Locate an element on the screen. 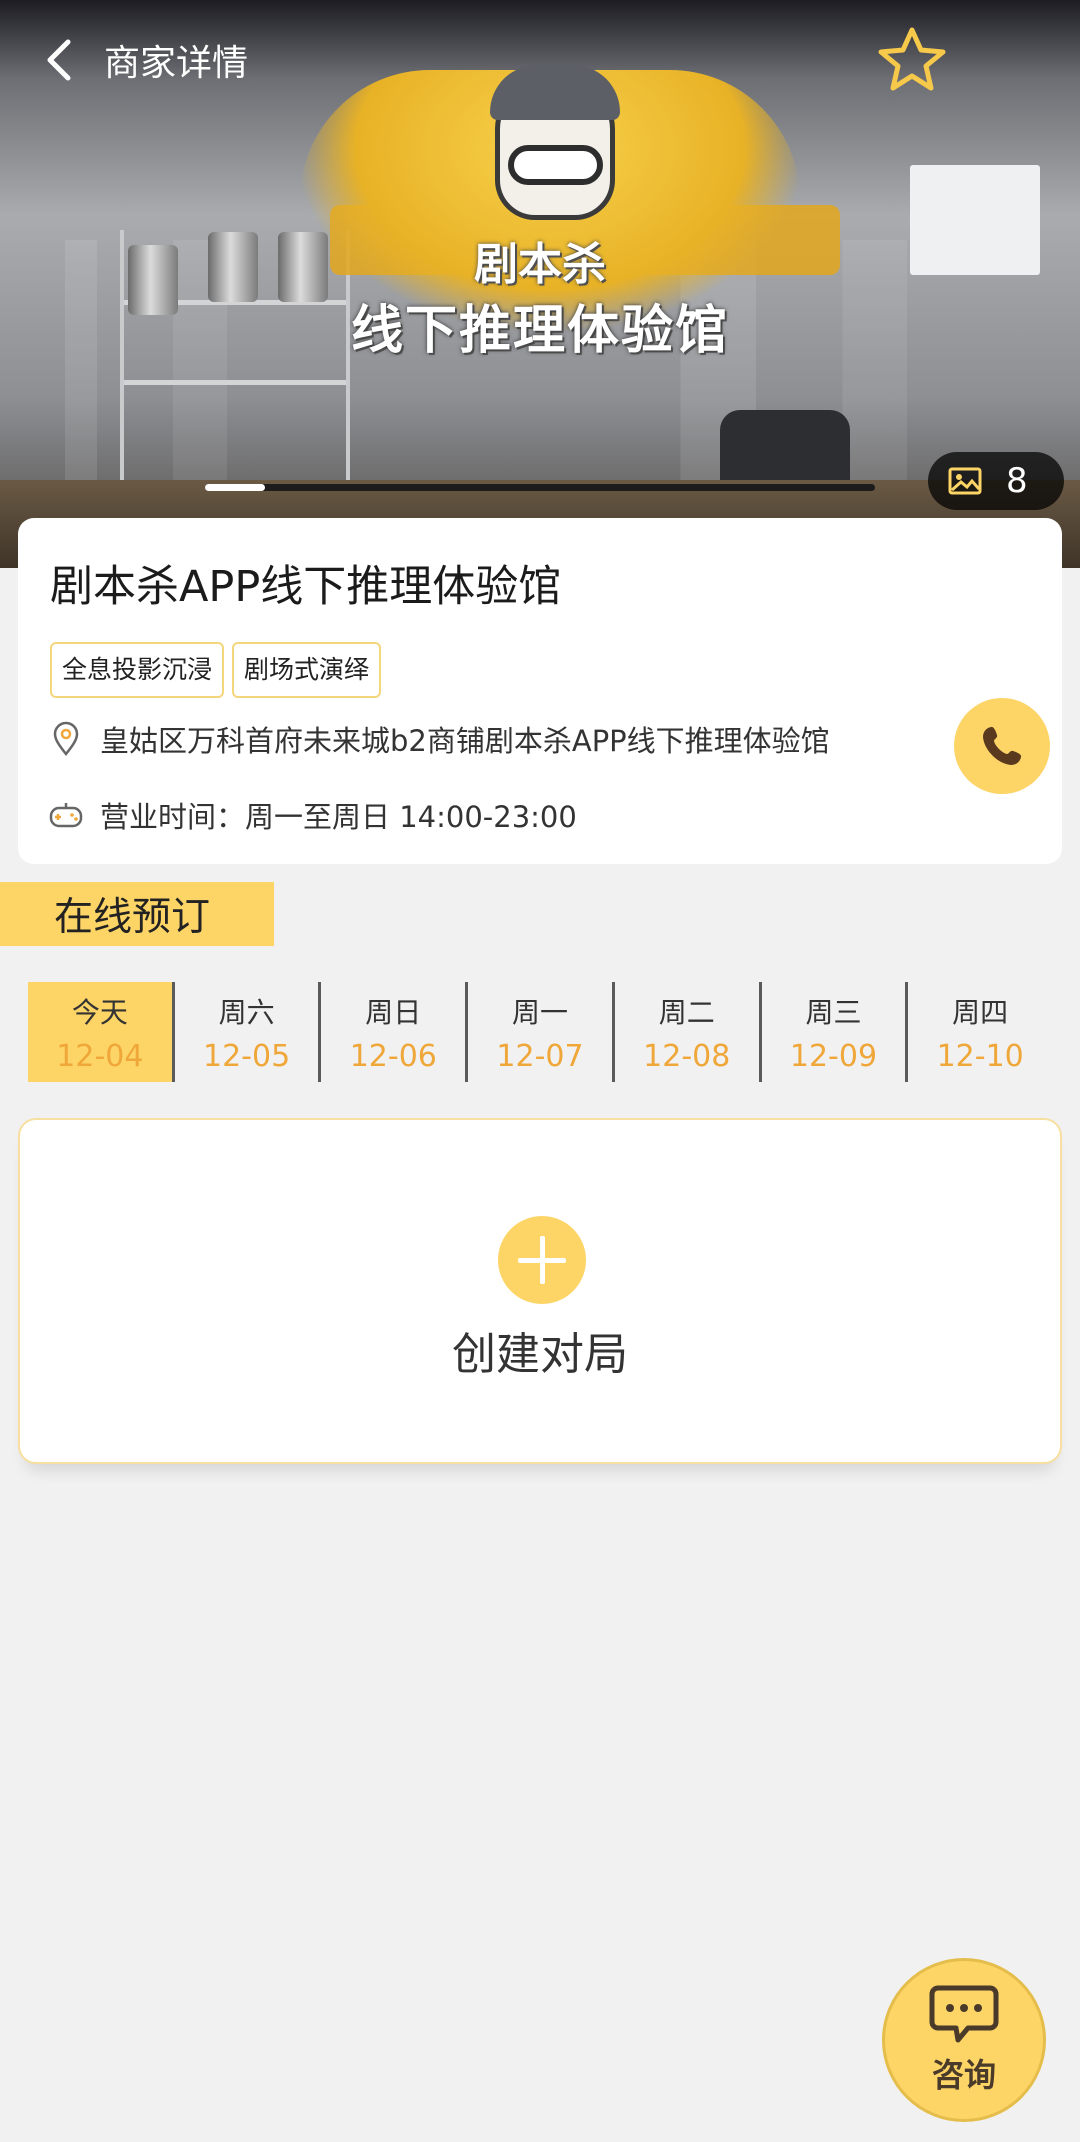 The width and height of the screenshot is (1080, 2142). date-value: 12-10 is located at coordinates (980, 1056).